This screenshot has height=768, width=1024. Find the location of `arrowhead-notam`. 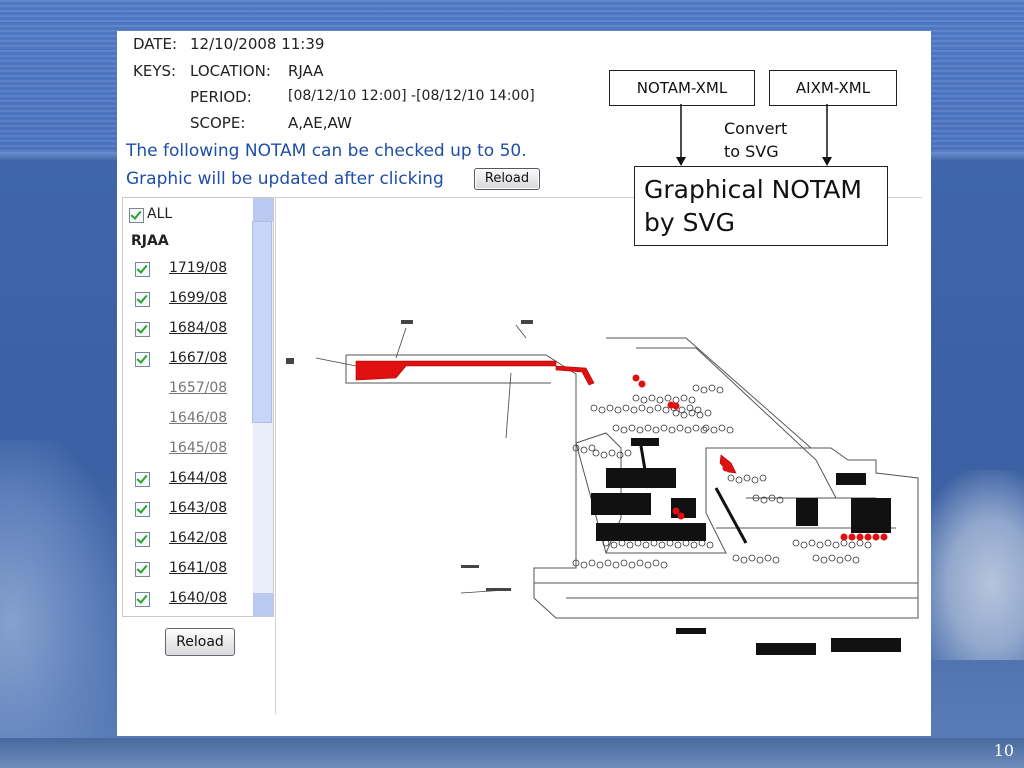

arrowhead-notam is located at coordinates (681, 161).